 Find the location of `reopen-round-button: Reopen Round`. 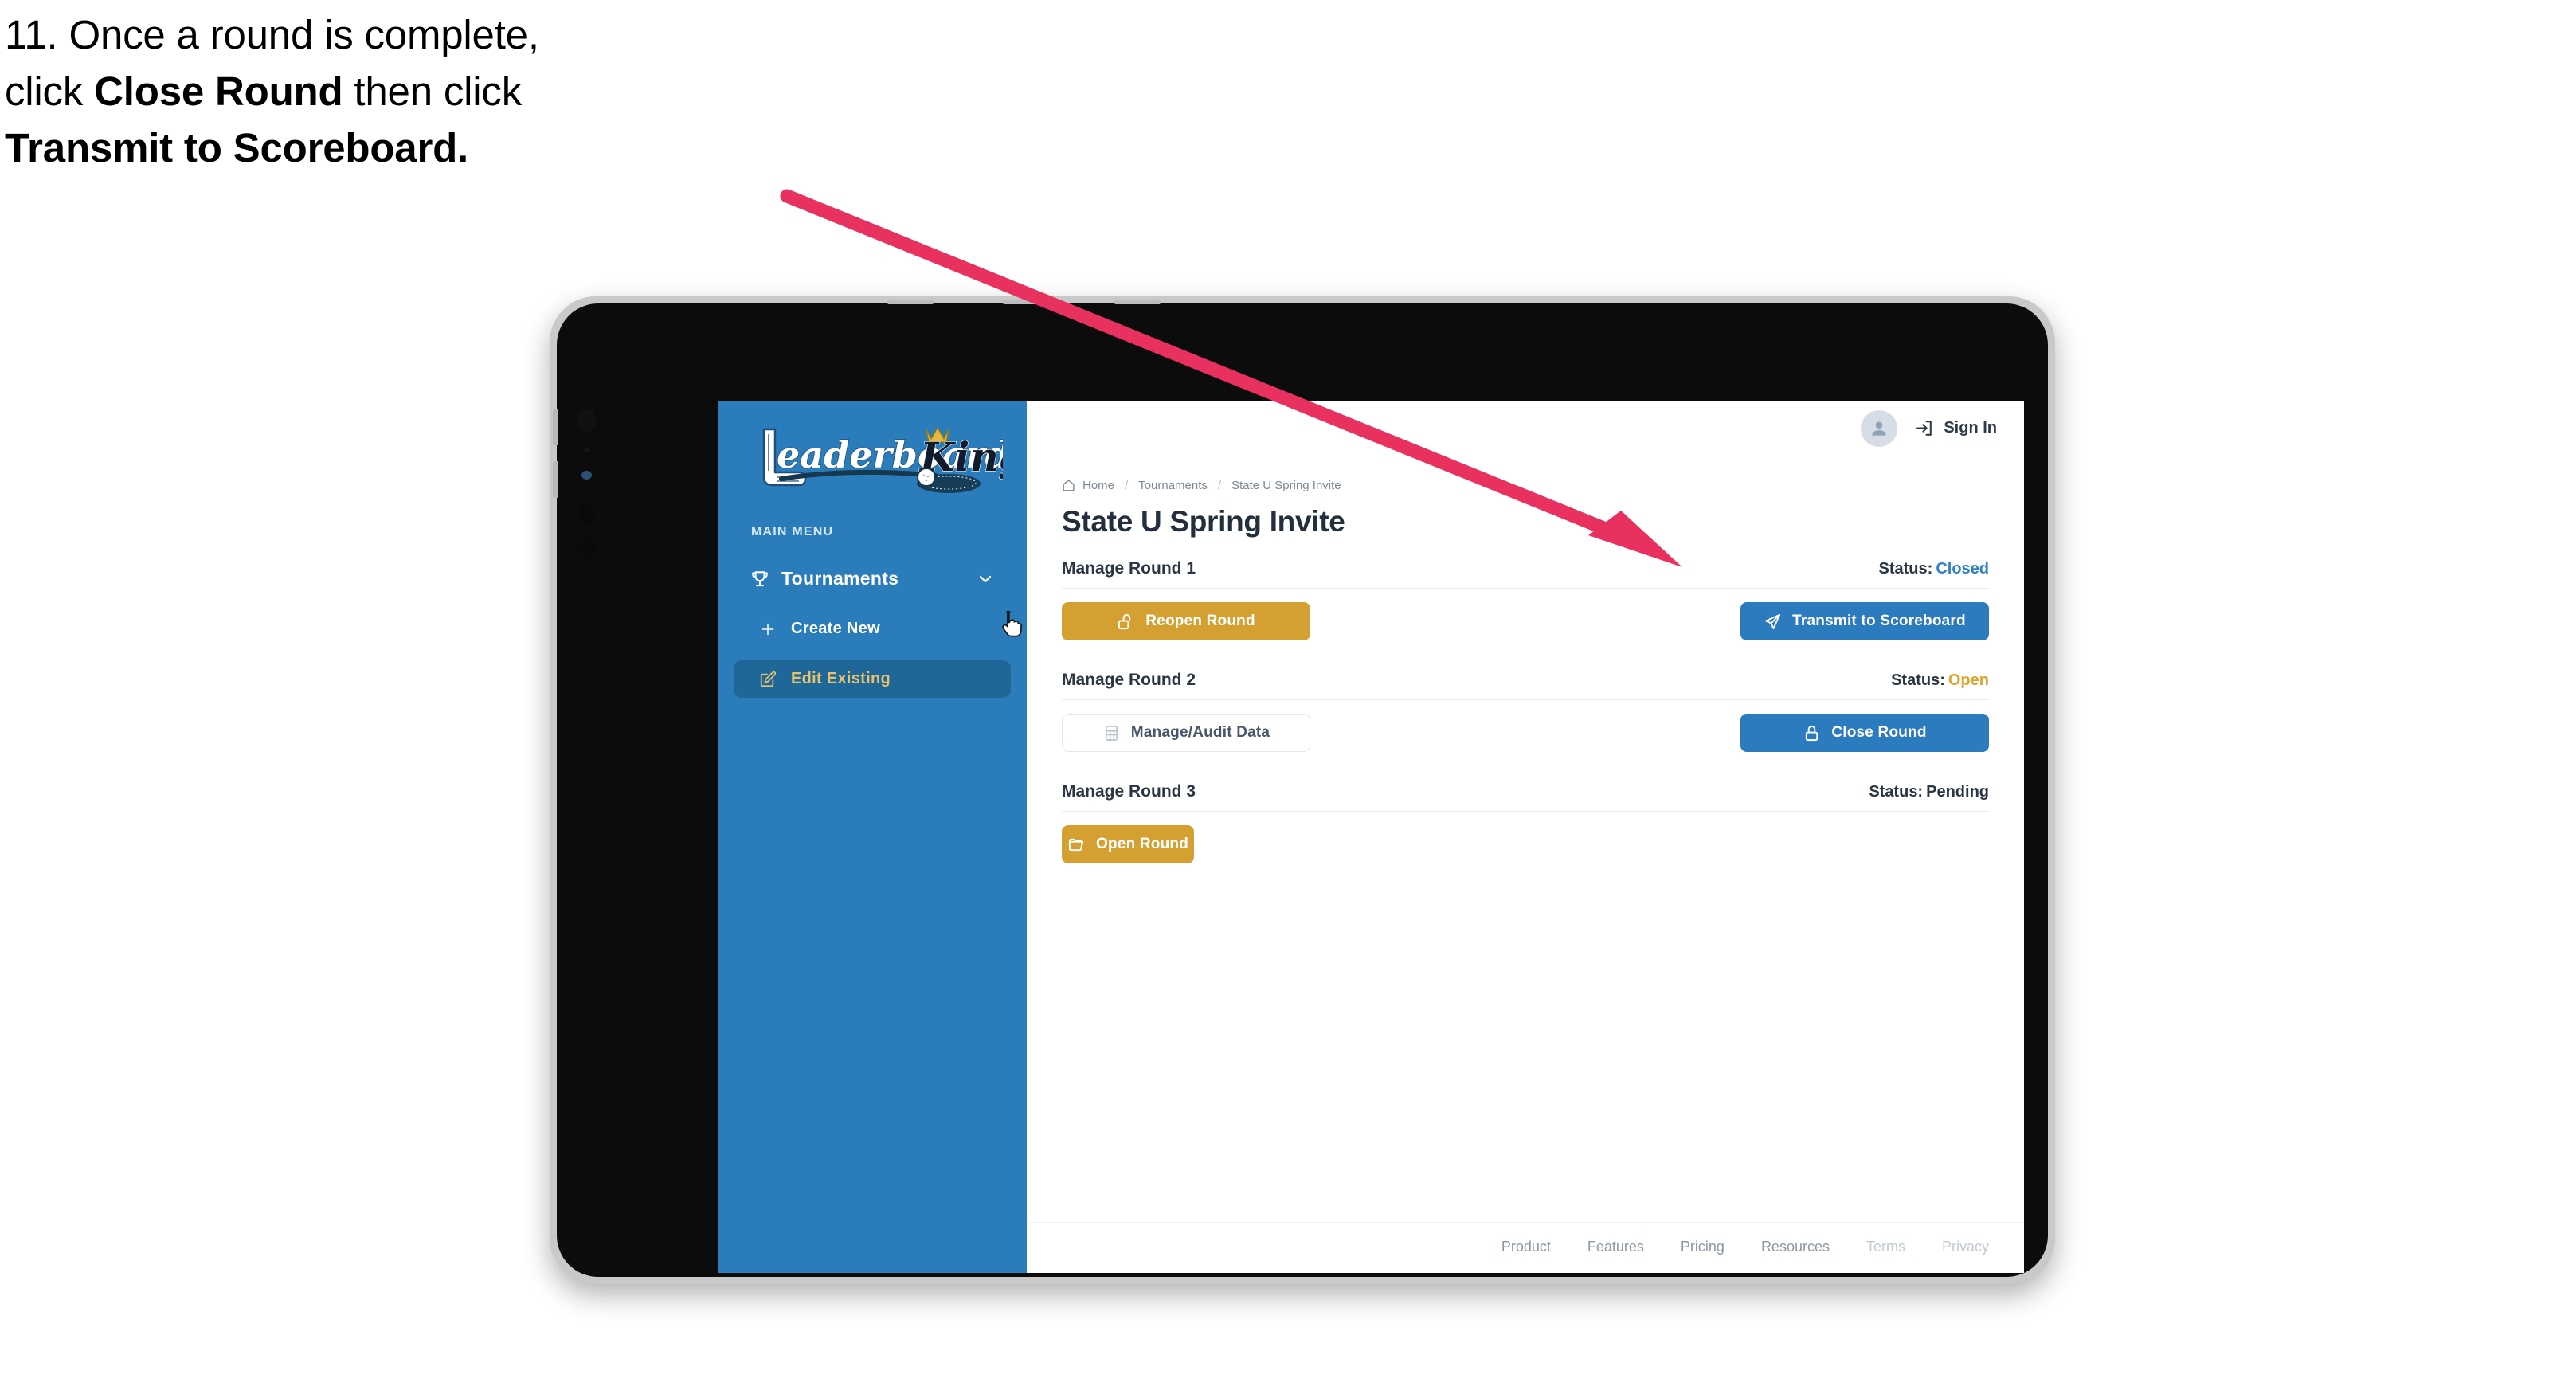

reopen-round-button: Reopen Round is located at coordinates (1186, 621).